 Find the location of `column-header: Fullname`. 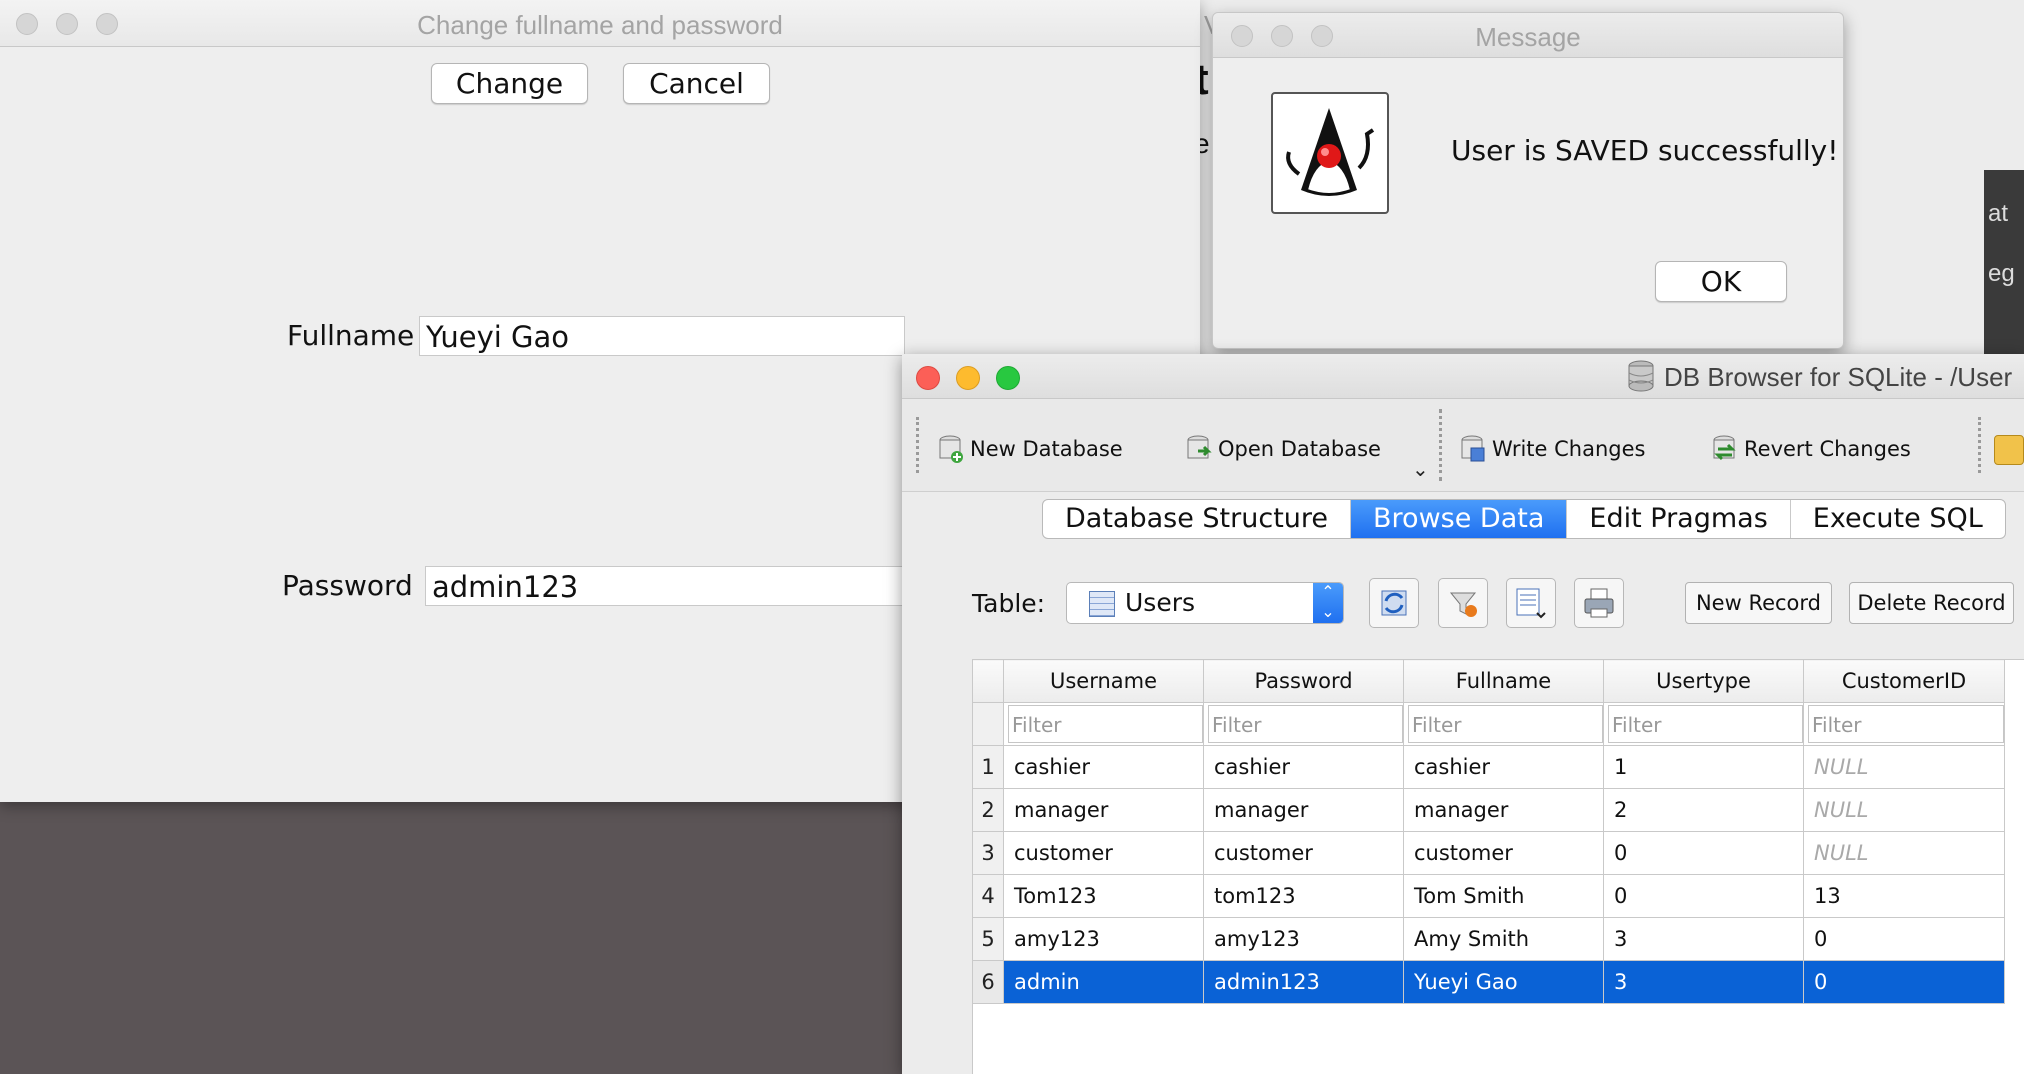

column-header: Fullname is located at coordinates (1503, 681).